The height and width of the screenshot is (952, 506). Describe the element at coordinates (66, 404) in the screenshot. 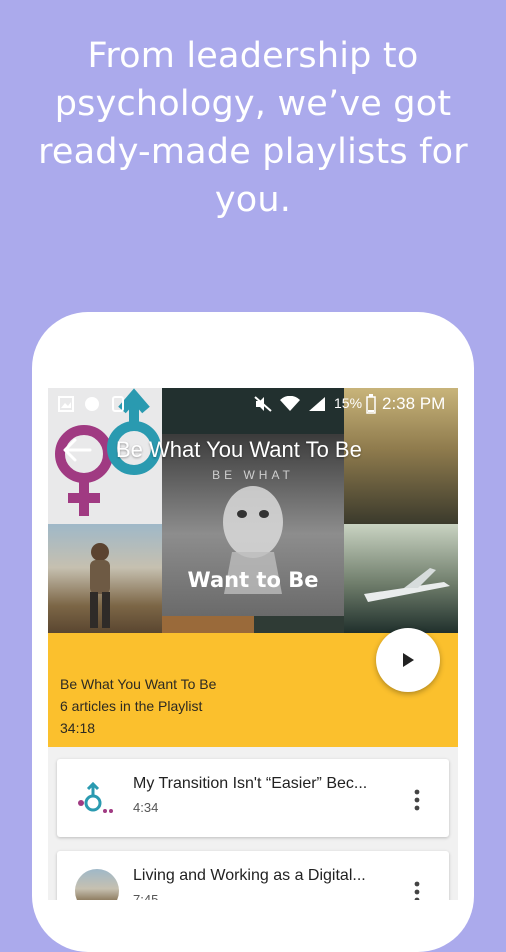

I see `gallery-icon` at that location.